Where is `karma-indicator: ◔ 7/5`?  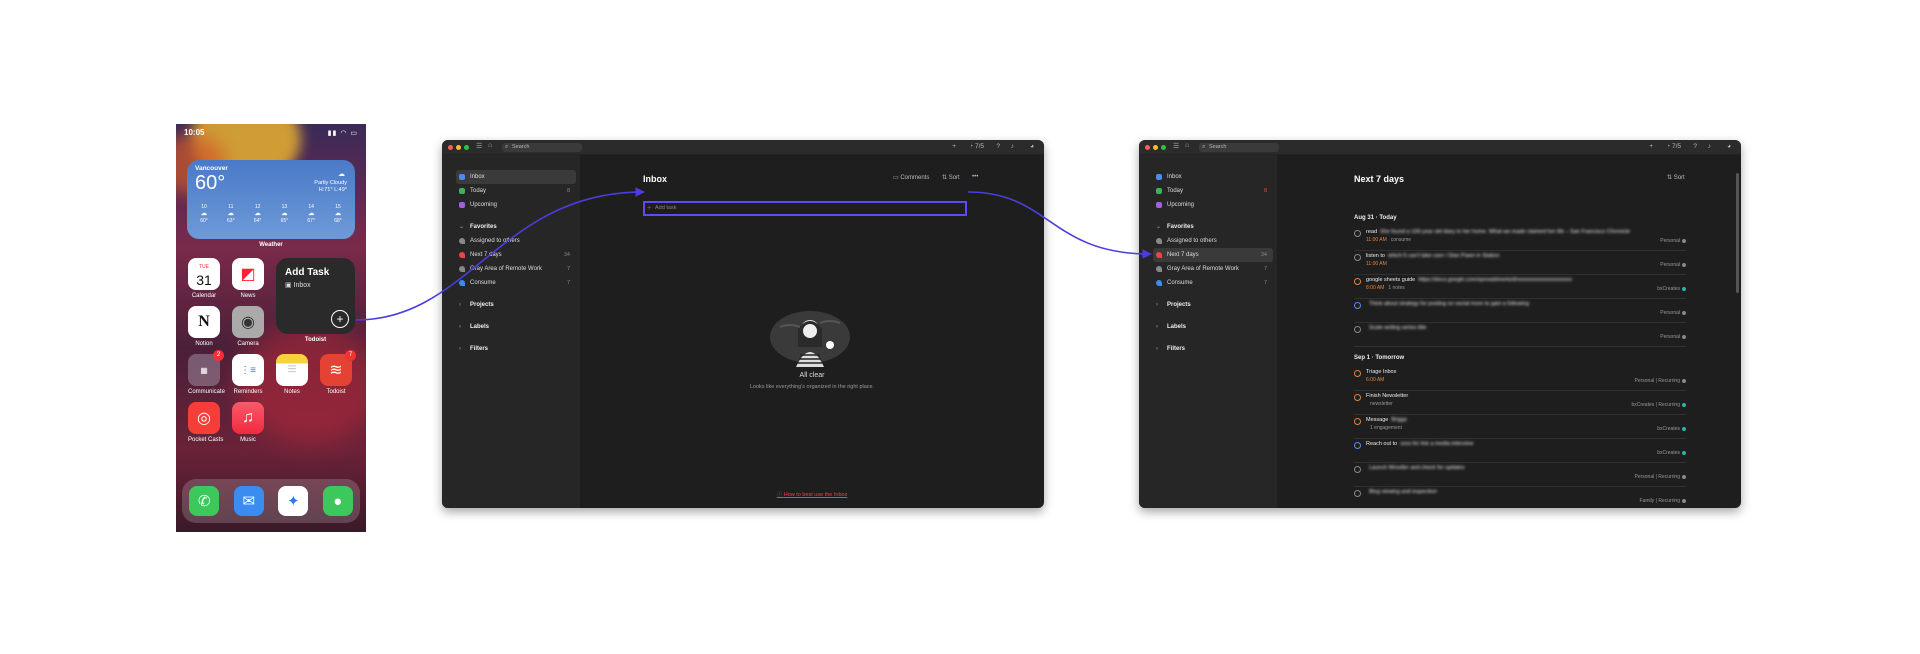 karma-indicator: ◔ 7/5 is located at coordinates (976, 146).